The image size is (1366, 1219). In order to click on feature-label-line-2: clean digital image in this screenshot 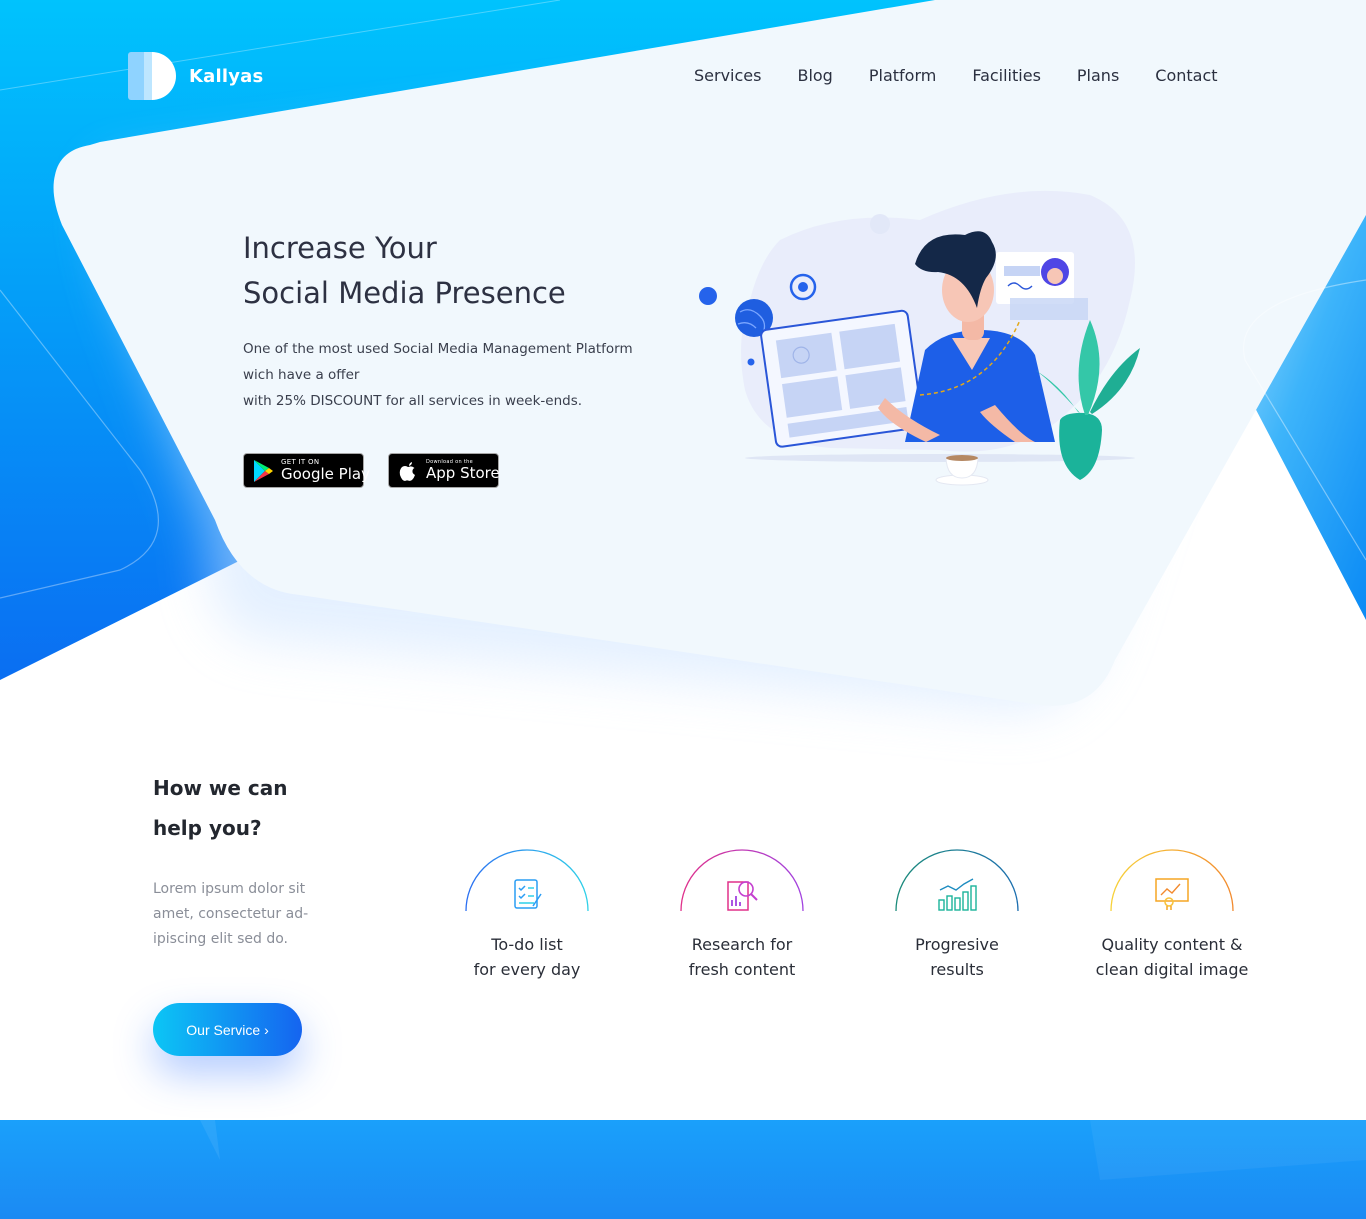, I will do `click(1172, 969)`.